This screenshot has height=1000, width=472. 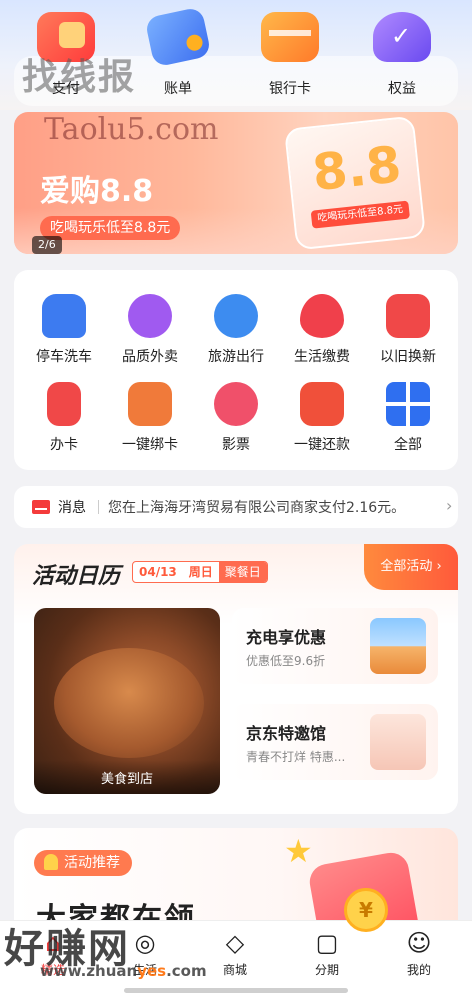 I want to click on bag-icon: ▢, so click(x=327, y=943).